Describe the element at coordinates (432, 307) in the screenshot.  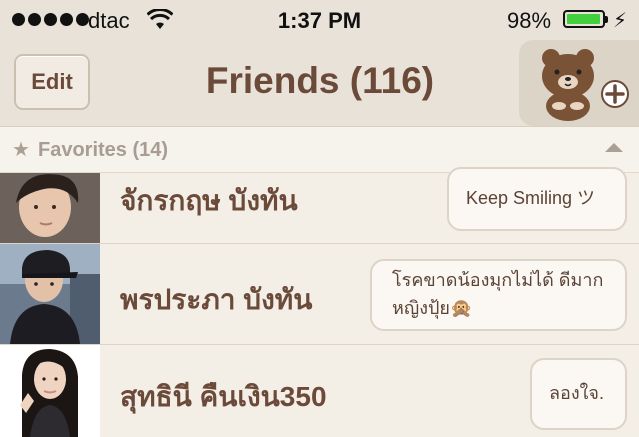
I see `status-message-line: หญิงปุ้ย🙊` at that location.